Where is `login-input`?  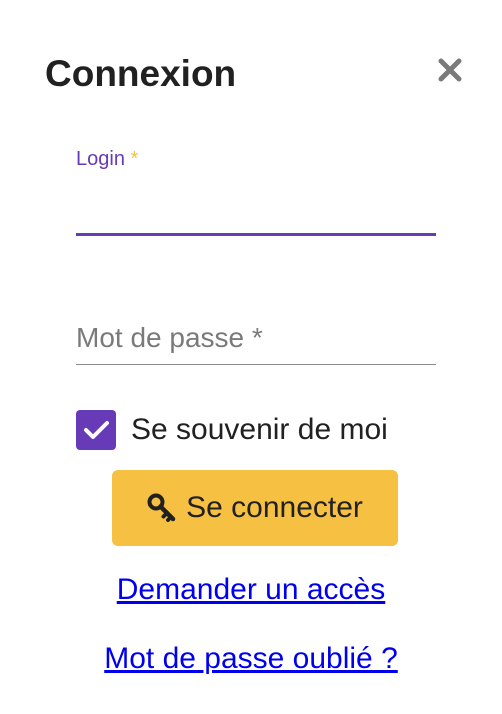
login-input is located at coordinates (256, 209).